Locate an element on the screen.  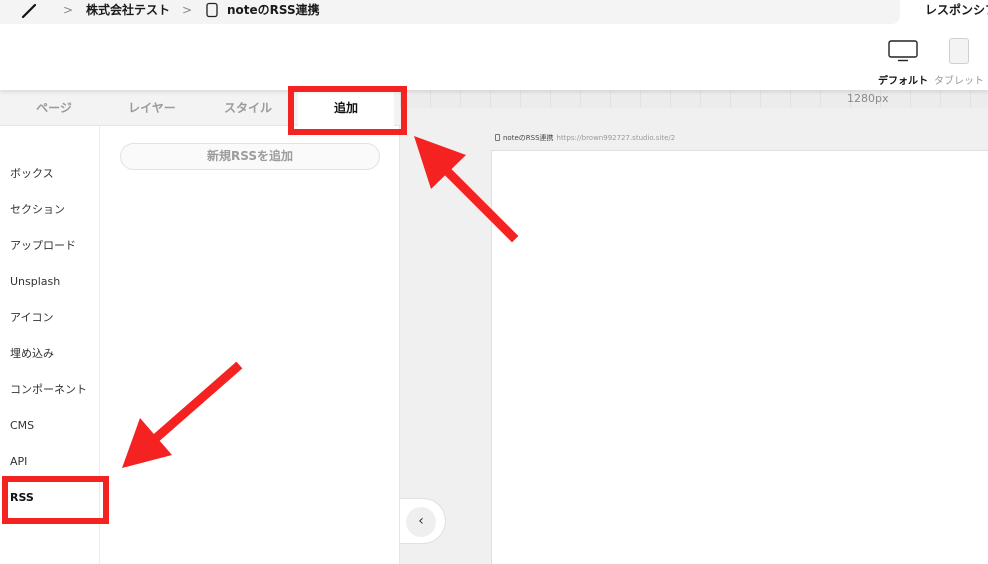
responsive-label: レスポンシブ is located at coordinates (956, 10).